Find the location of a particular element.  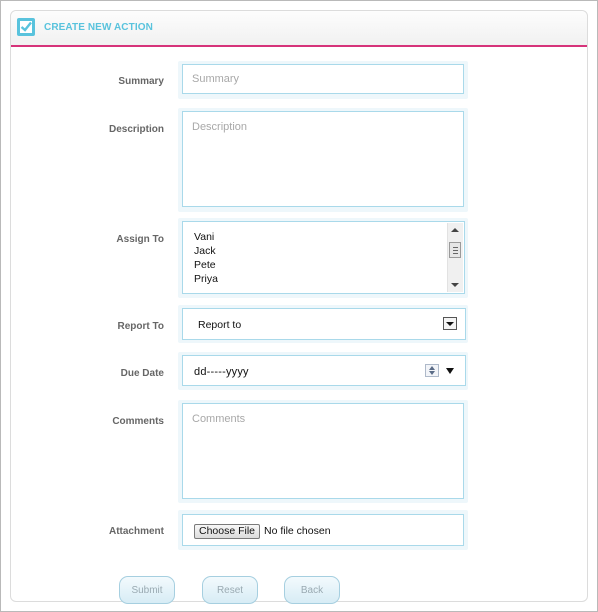

due-date-value: dd-----yyyy is located at coordinates (221, 372).